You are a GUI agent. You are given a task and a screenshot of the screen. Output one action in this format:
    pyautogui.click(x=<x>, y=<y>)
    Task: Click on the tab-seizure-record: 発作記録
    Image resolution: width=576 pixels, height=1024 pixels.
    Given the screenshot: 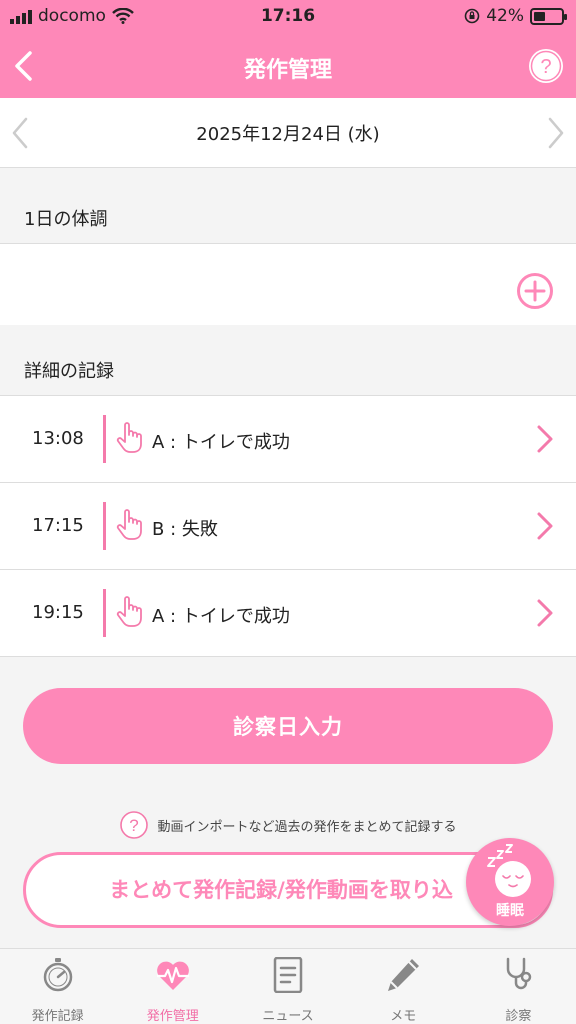 What is the action you would take?
    pyautogui.click(x=57, y=986)
    